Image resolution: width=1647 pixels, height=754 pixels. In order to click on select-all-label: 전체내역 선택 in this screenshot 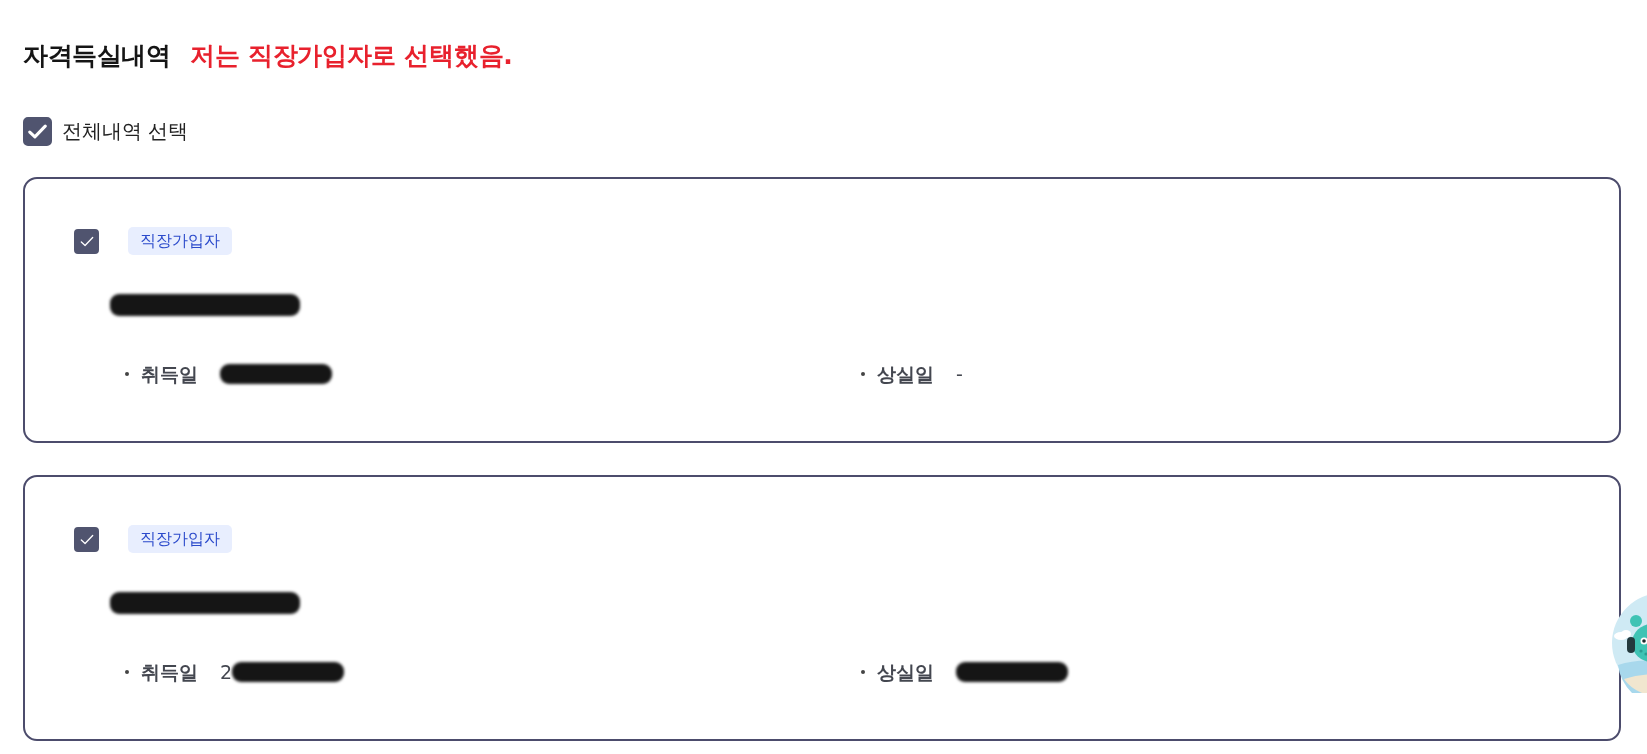, I will do `click(125, 131)`.